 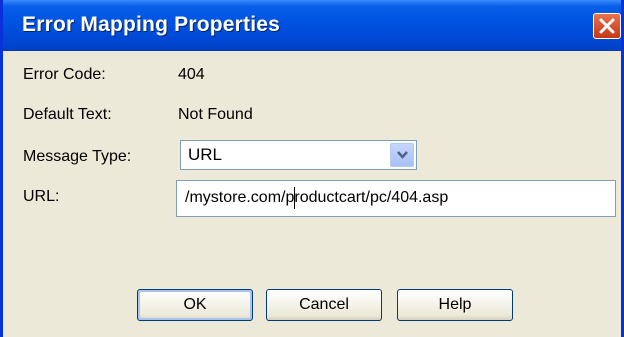 What do you see at coordinates (294, 198) in the screenshot?
I see `text-caret` at bounding box center [294, 198].